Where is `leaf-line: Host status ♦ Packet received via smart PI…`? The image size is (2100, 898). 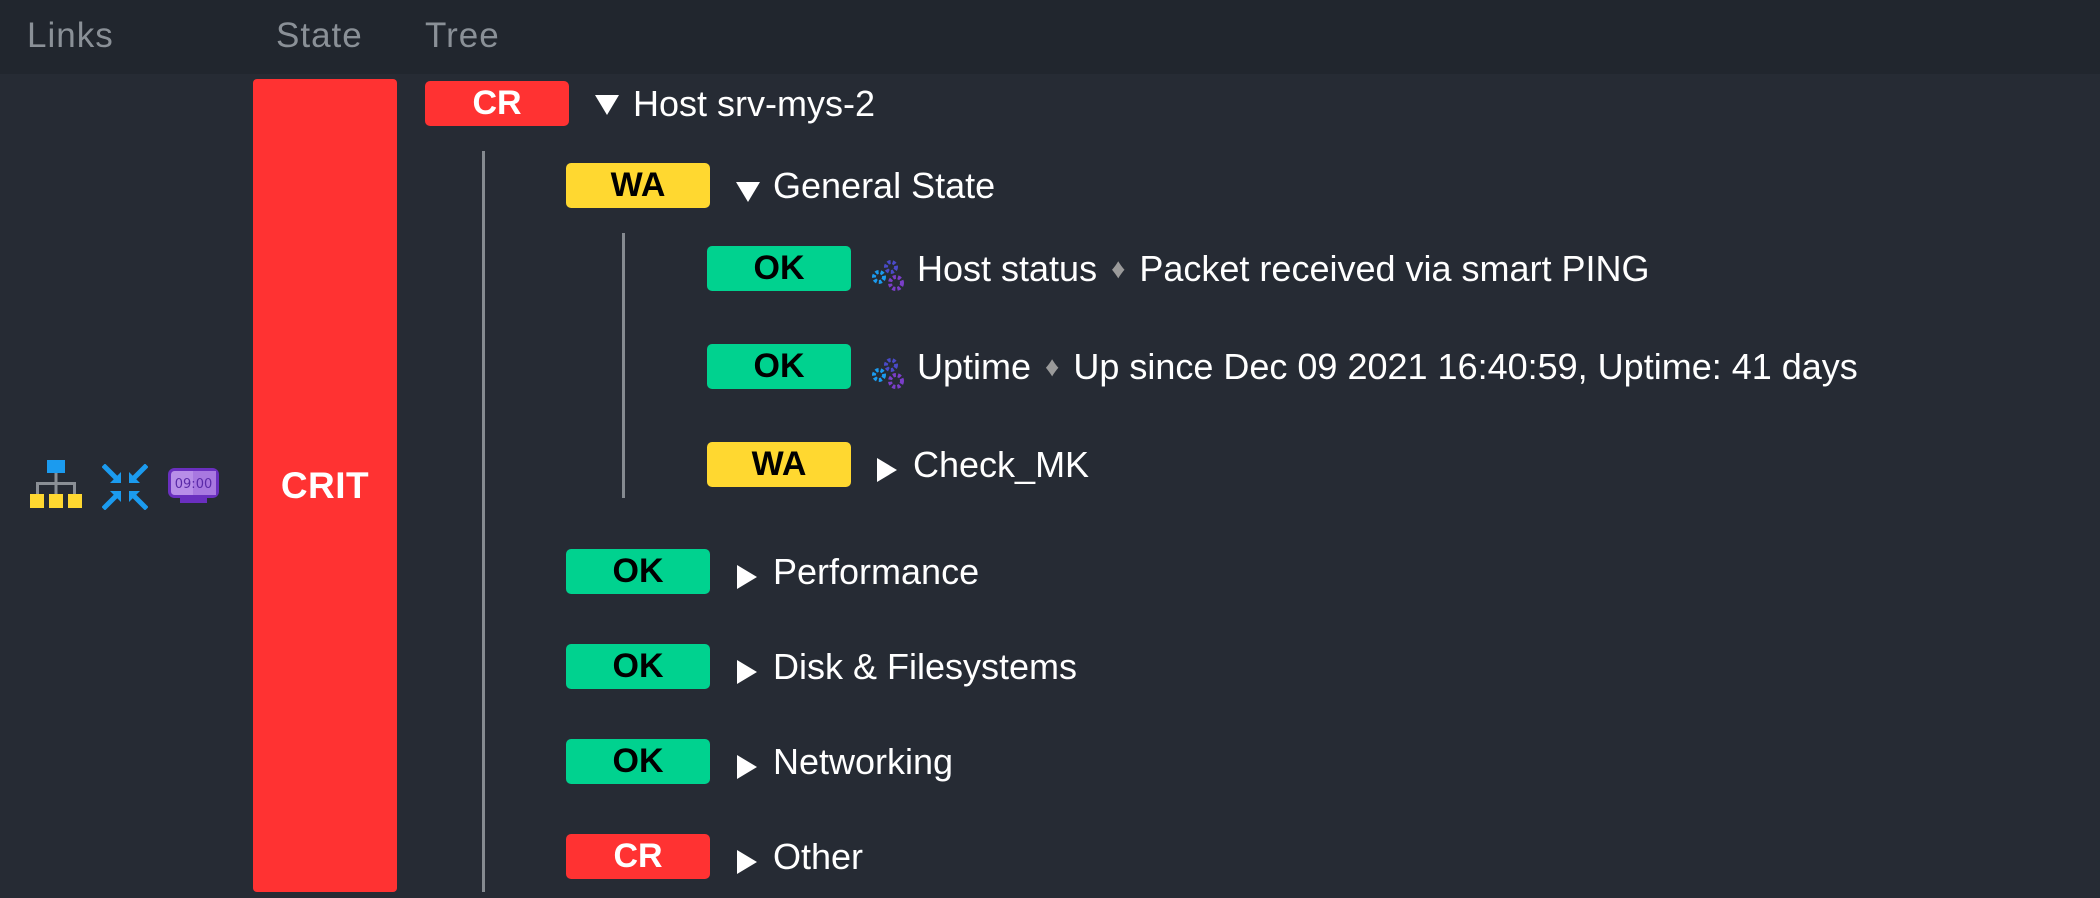
leaf-line: Host status ♦ Packet received via smart PI… is located at coordinates (1283, 270).